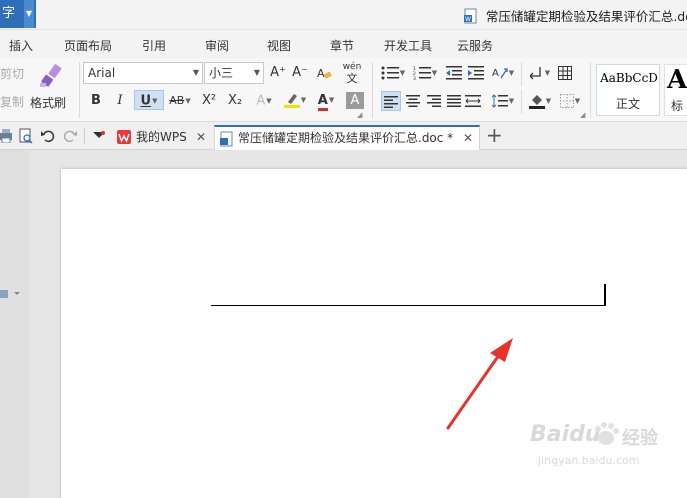 The width and height of the screenshot is (687, 498). Describe the element at coordinates (70, 136) in the screenshot. I see `redo-icon` at that location.